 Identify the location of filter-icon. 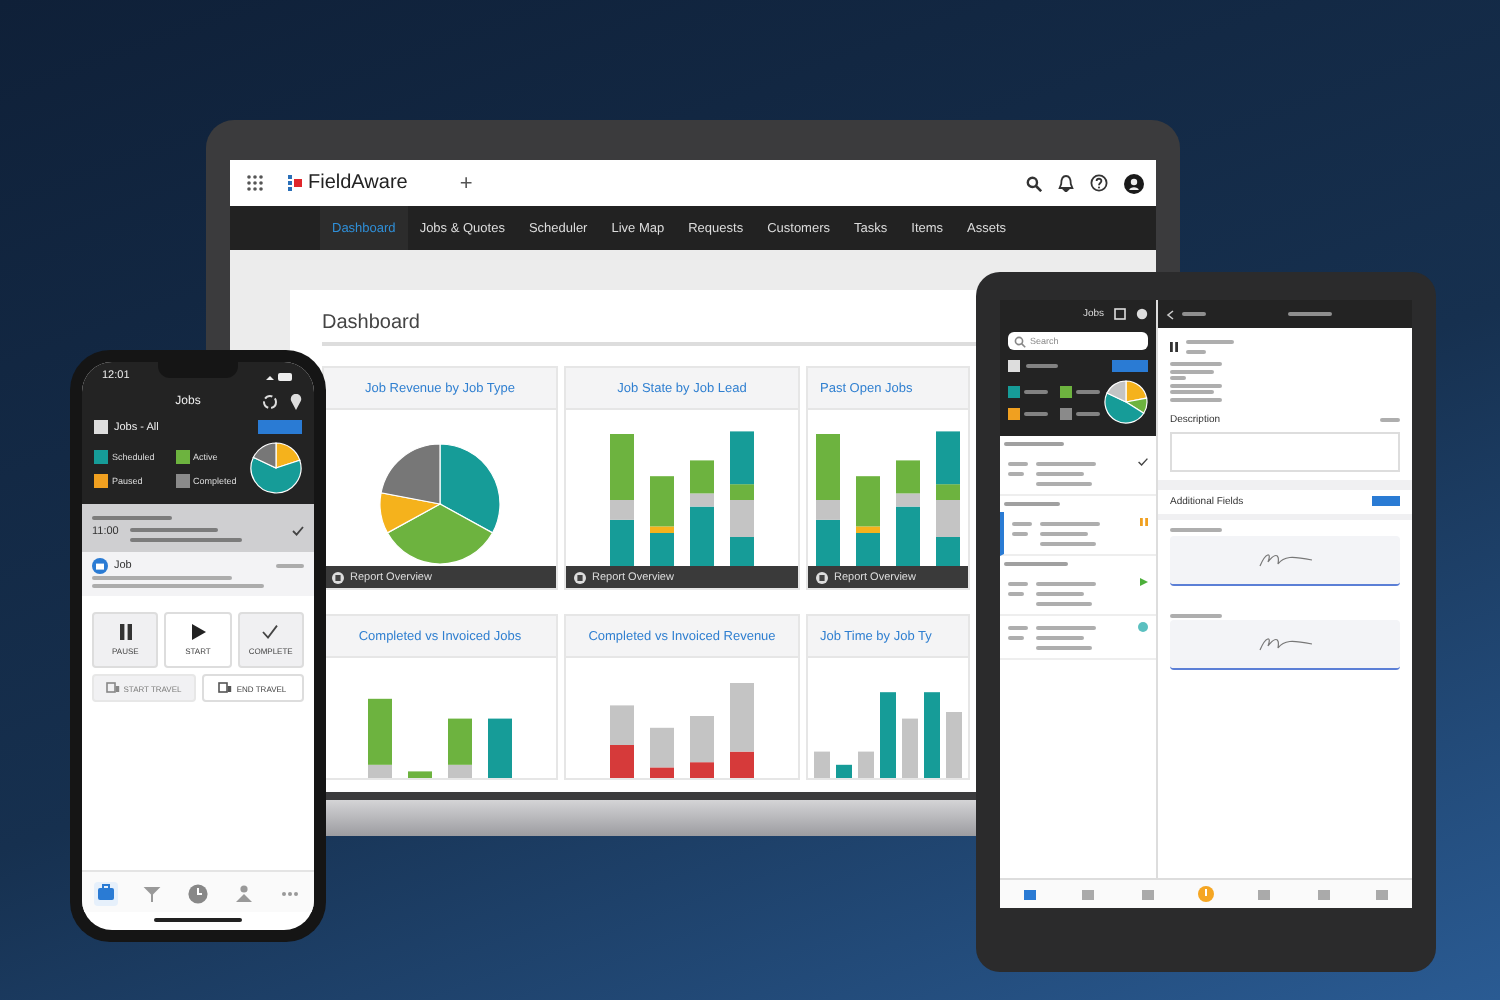
(151, 894).